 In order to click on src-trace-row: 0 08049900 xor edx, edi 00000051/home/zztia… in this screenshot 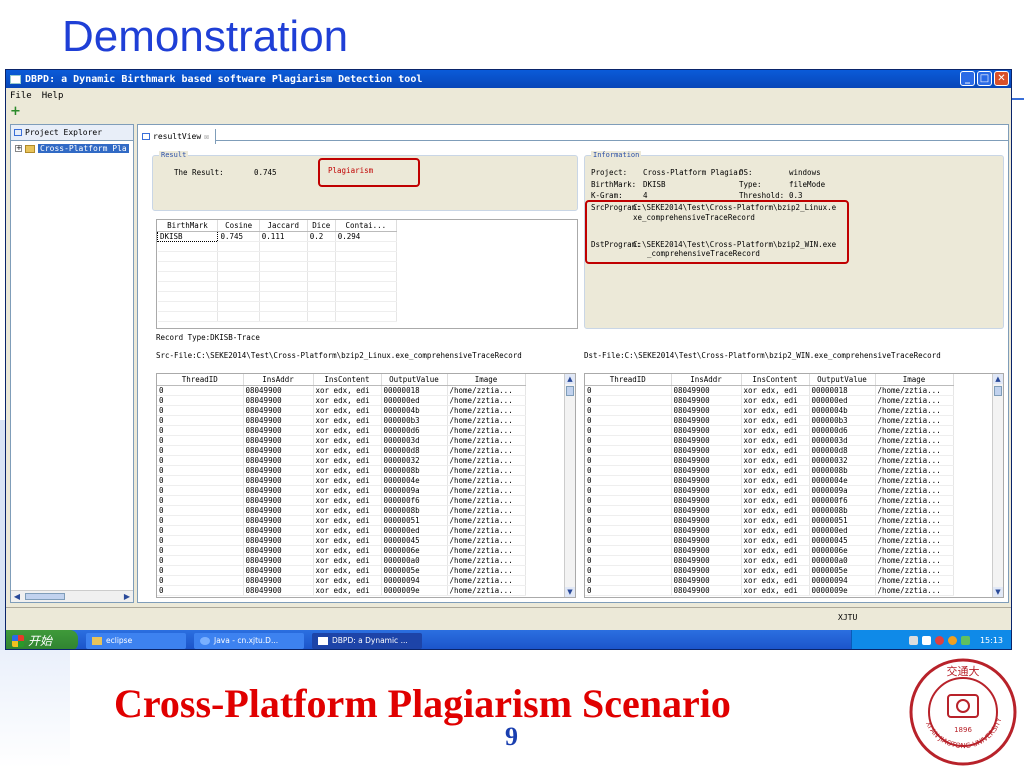, I will do `click(341, 520)`.